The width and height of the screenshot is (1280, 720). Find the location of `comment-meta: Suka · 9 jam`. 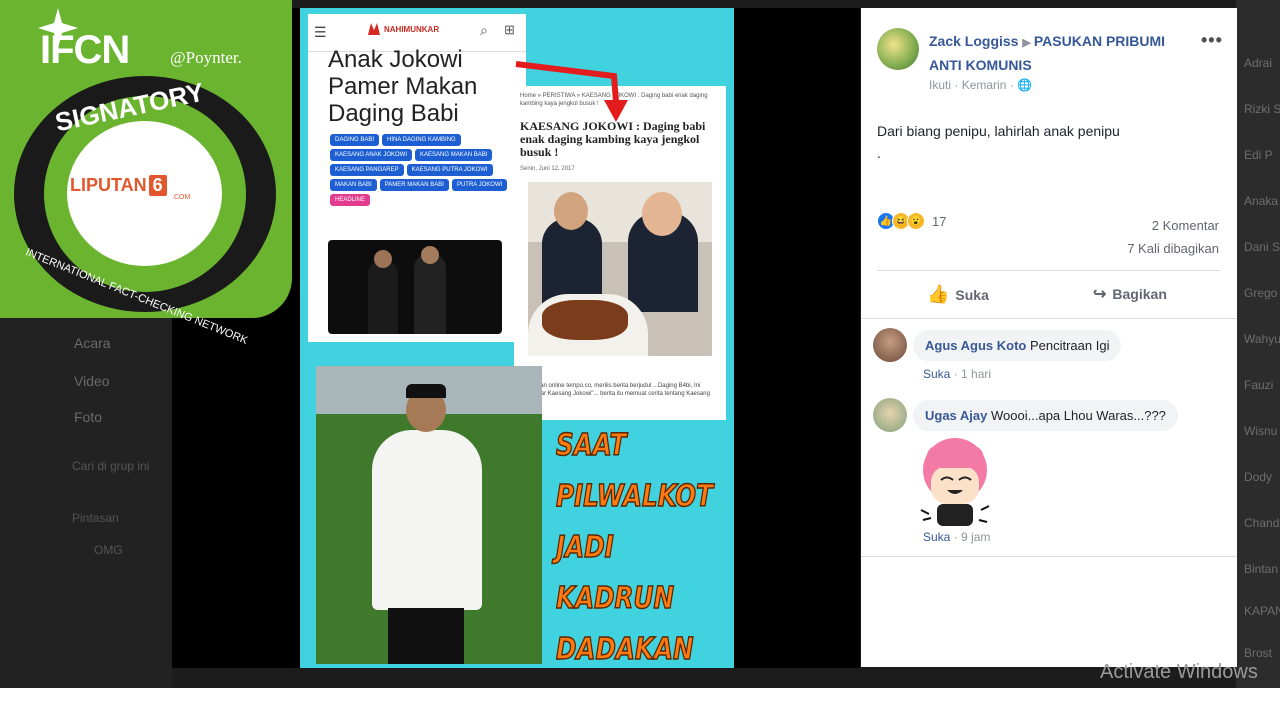

comment-meta: Suka · 9 jam is located at coordinates (957, 537).